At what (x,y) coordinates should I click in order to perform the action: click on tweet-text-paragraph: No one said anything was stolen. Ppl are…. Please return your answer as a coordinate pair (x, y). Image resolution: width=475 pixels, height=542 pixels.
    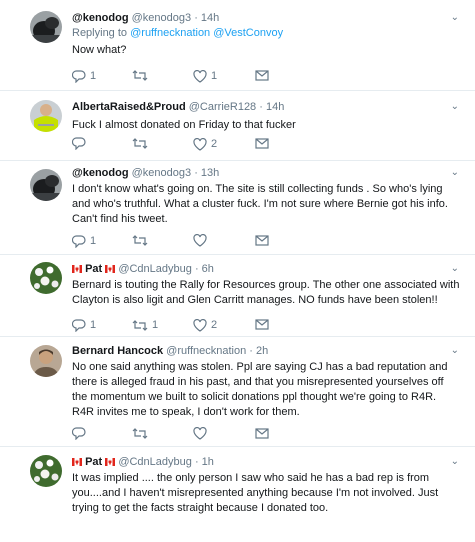
    Looking at the image, I should click on (260, 382).